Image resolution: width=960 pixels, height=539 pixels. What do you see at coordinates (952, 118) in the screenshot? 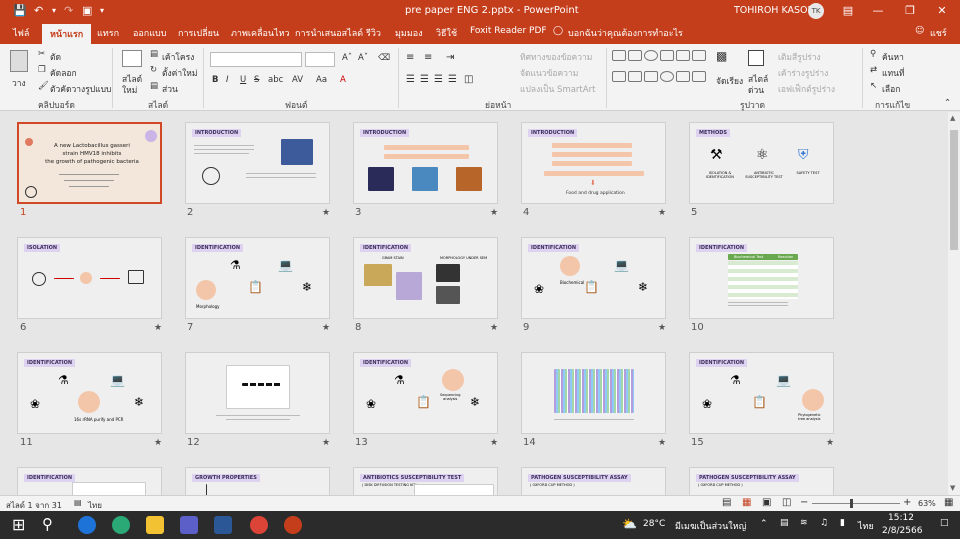
I see `scroll-up-icon: ▲` at bounding box center [952, 118].